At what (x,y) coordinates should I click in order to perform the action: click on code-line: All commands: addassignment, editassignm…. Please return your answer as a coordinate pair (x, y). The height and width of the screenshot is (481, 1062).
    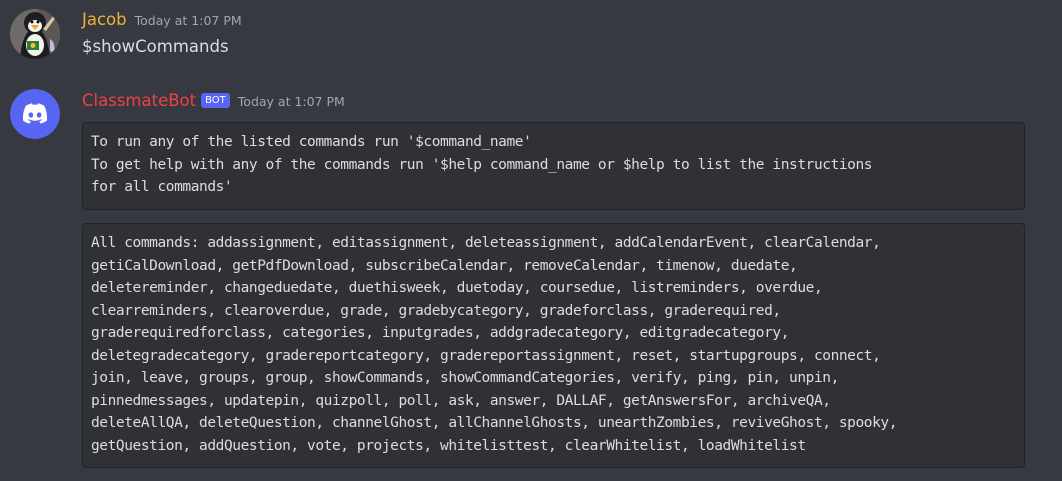
    Looking at the image, I should click on (486, 243).